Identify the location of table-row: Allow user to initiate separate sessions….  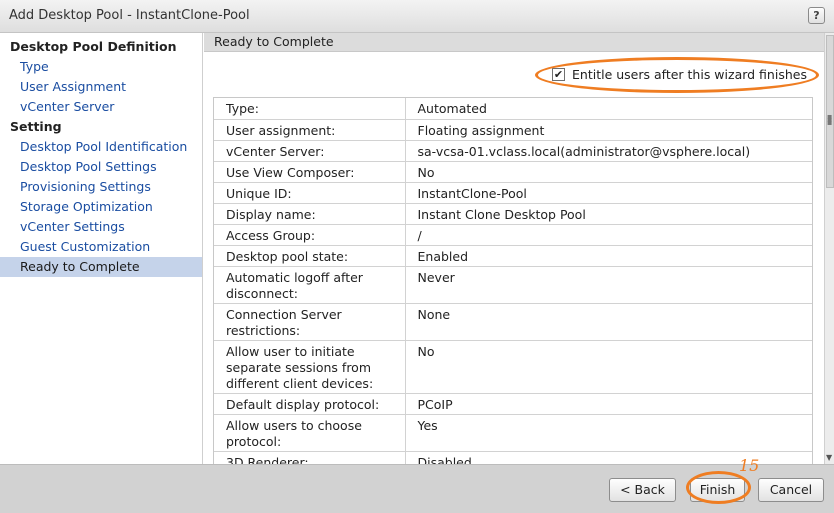
(513, 367).